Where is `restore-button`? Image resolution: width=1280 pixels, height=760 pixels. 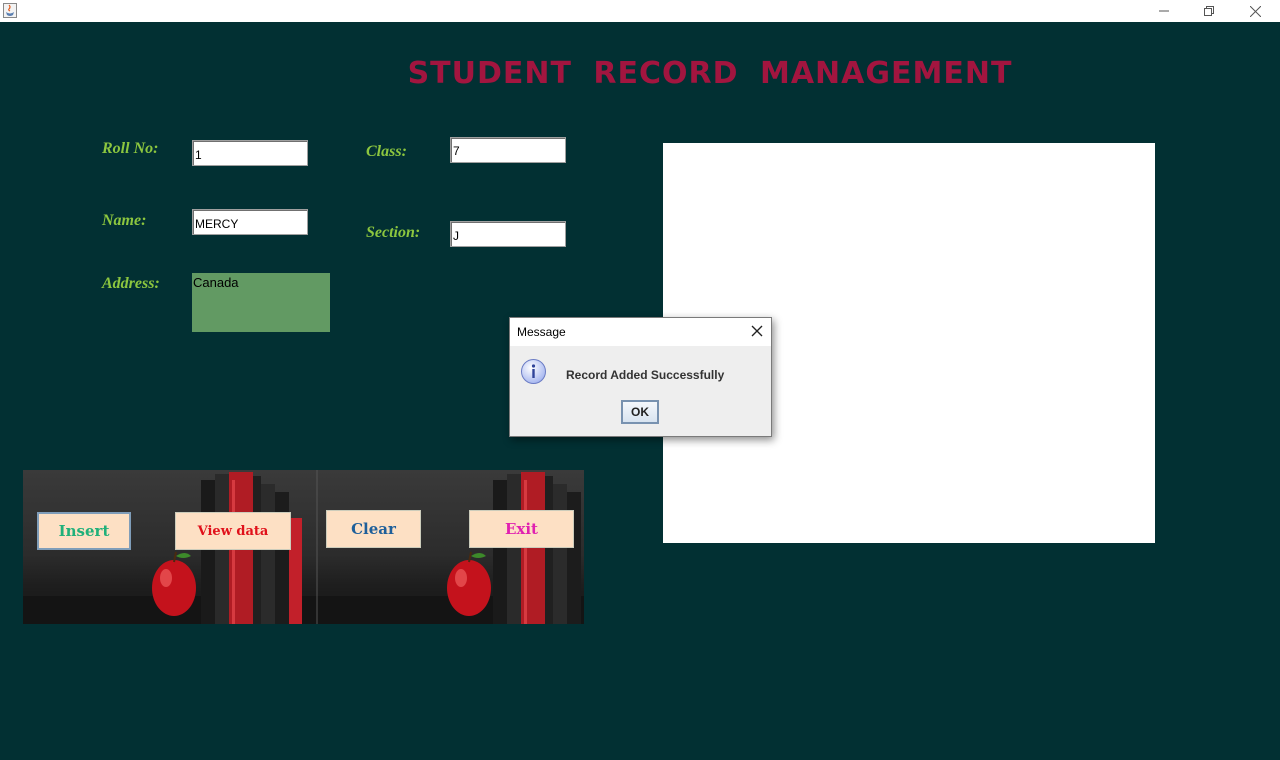 restore-button is located at coordinates (1209, 11).